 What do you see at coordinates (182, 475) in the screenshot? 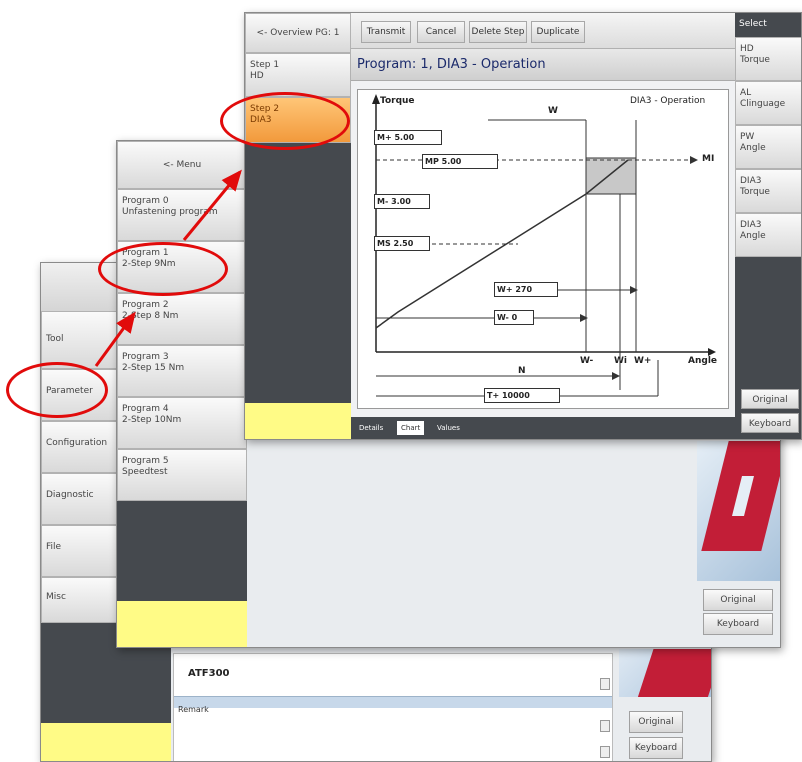
I see `list-item-program-5: Program 5 Speedtest` at bounding box center [182, 475].